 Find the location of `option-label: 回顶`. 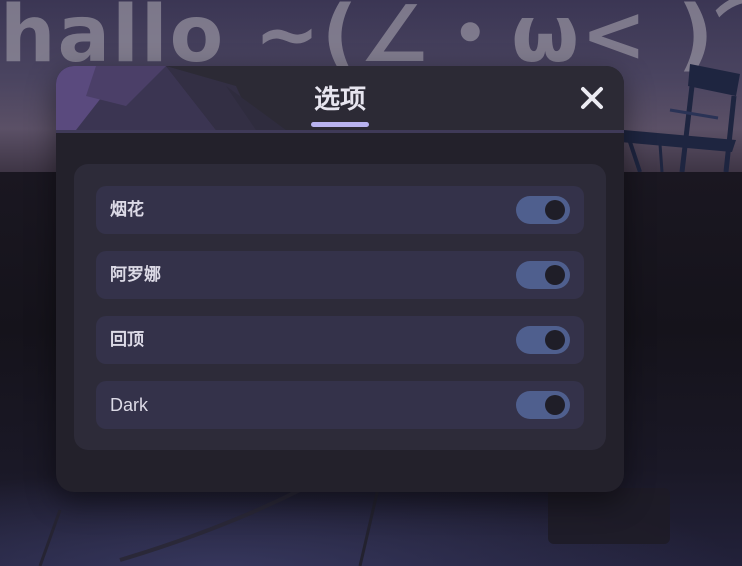

option-label: 回顶 is located at coordinates (127, 340).